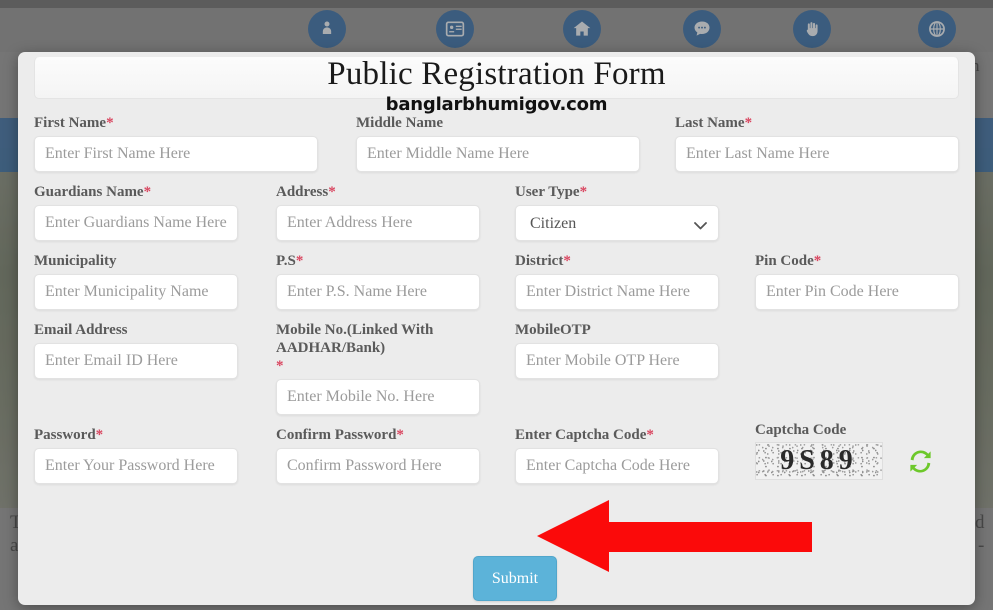 This screenshot has height=610, width=993. I want to click on field-mobile-otp: MobileOTP, so click(617, 350).